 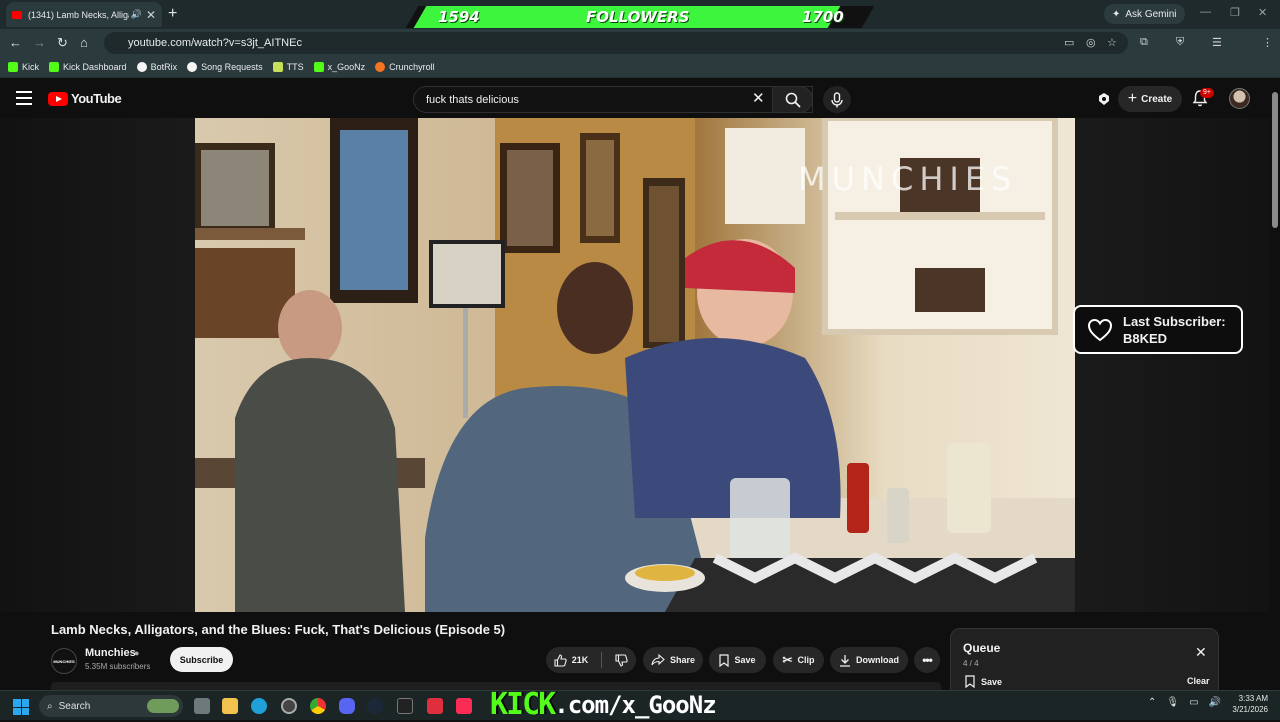 What do you see at coordinates (21, 707) in the screenshot?
I see `windows-start-icon` at bounding box center [21, 707].